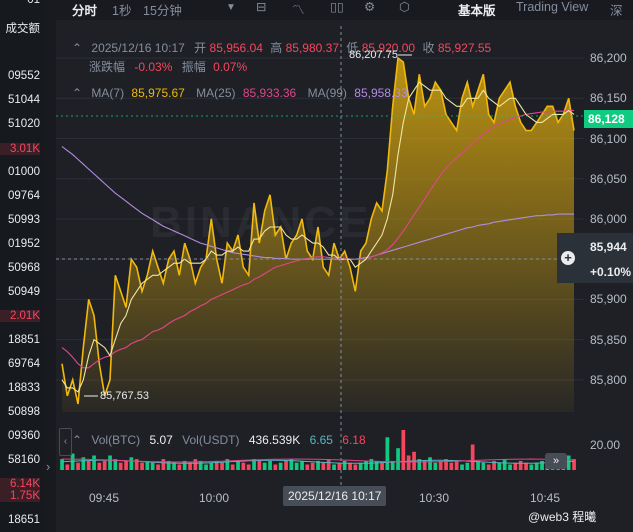 This screenshot has height=532, width=633. Describe the element at coordinates (608, 138) in the screenshot. I see `y-tick-label: 86,100` at that location.